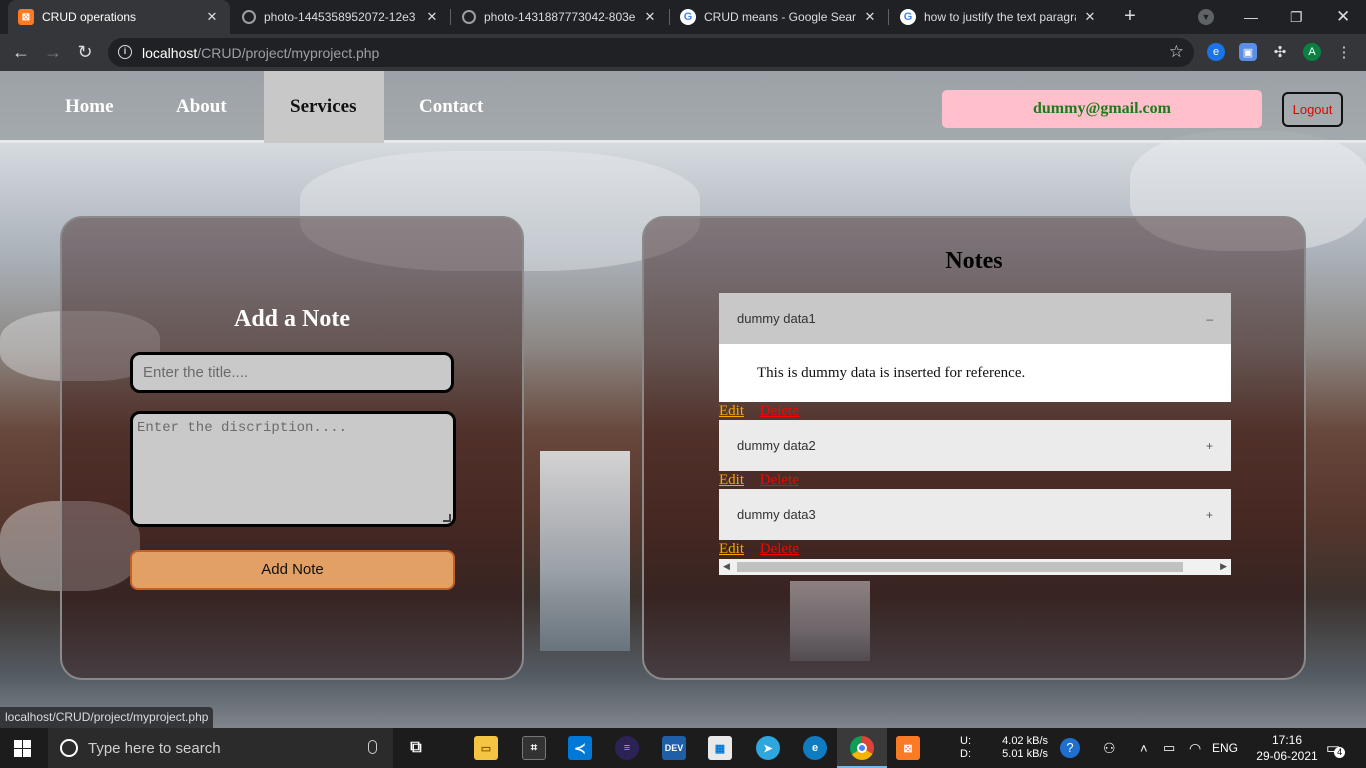 This screenshot has width=1366, height=768. Describe the element at coordinates (768, 748) in the screenshot. I see `telegram-icon: ➤` at that location.